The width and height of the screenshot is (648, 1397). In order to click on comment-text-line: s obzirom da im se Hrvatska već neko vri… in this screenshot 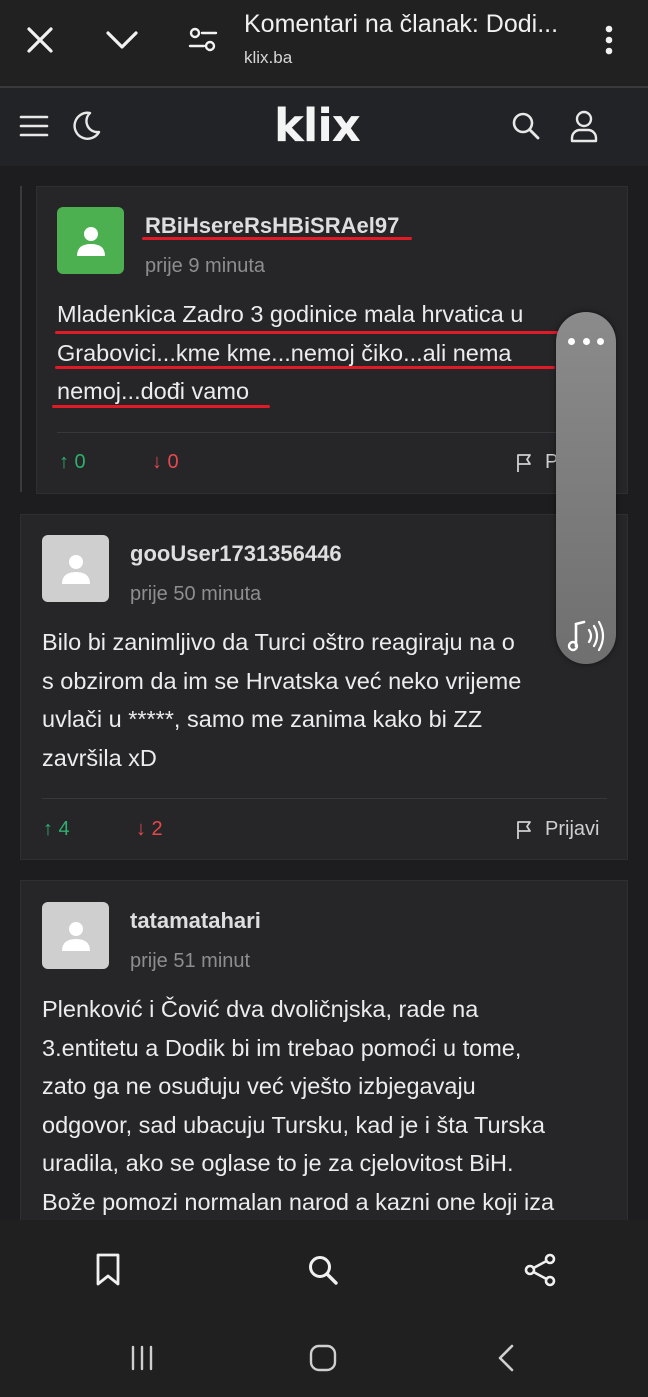, I will do `click(282, 680)`.